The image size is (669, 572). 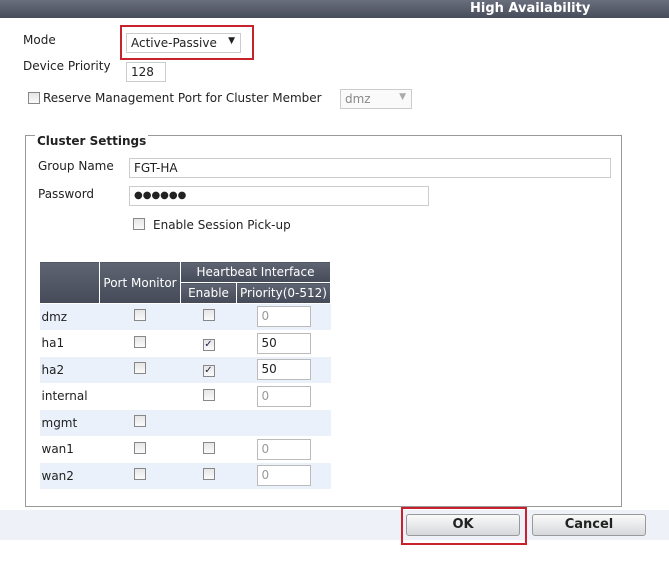 What do you see at coordinates (69, 449) in the screenshot?
I see `interface-name: wan1` at bounding box center [69, 449].